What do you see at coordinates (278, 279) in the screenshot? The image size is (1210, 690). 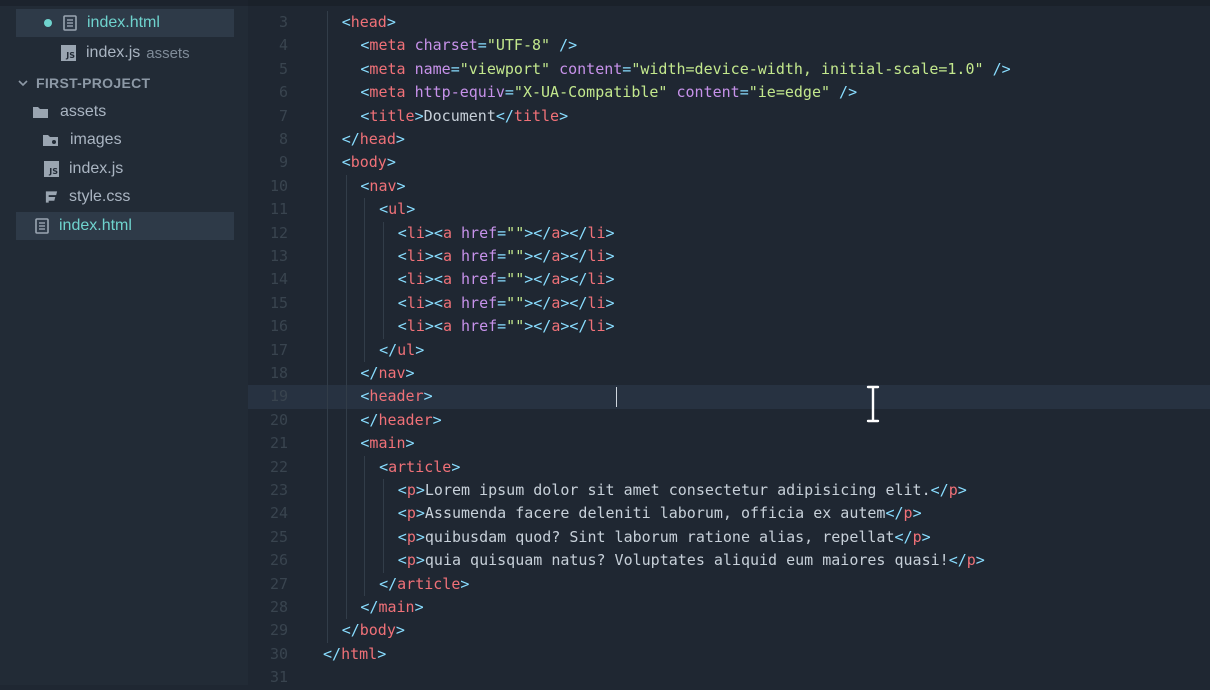 I see `line-number: 14` at bounding box center [278, 279].